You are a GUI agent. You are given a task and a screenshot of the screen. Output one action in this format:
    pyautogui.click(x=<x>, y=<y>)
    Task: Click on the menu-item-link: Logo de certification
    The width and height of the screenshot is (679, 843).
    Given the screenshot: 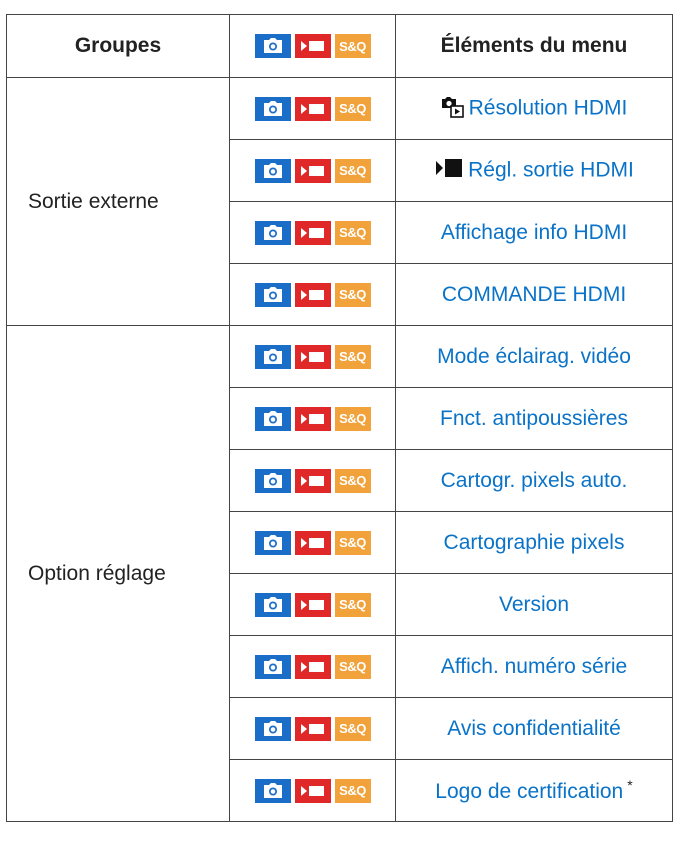 What is the action you would take?
    pyautogui.click(x=529, y=791)
    